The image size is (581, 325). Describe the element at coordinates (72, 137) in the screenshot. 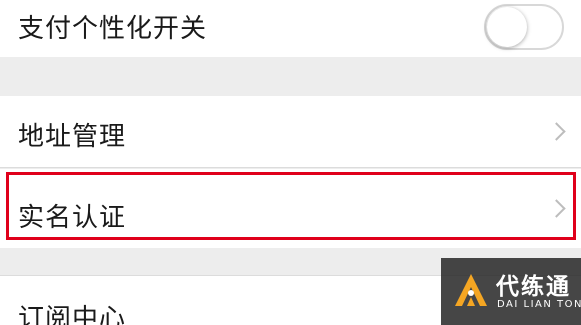

I see `address-management-label: 地址管理` at that location.